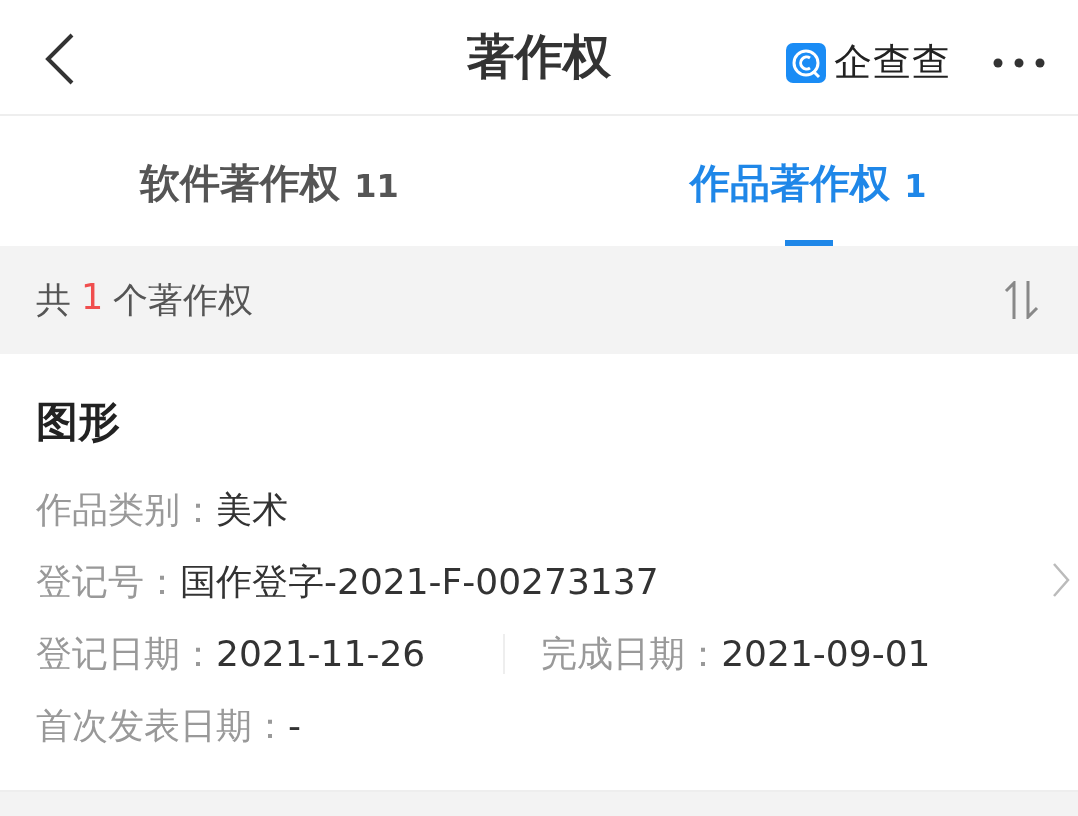 The height and width of the screenshot is (816, 1078). I want to click on summary-count: 1, so click(92, 297).